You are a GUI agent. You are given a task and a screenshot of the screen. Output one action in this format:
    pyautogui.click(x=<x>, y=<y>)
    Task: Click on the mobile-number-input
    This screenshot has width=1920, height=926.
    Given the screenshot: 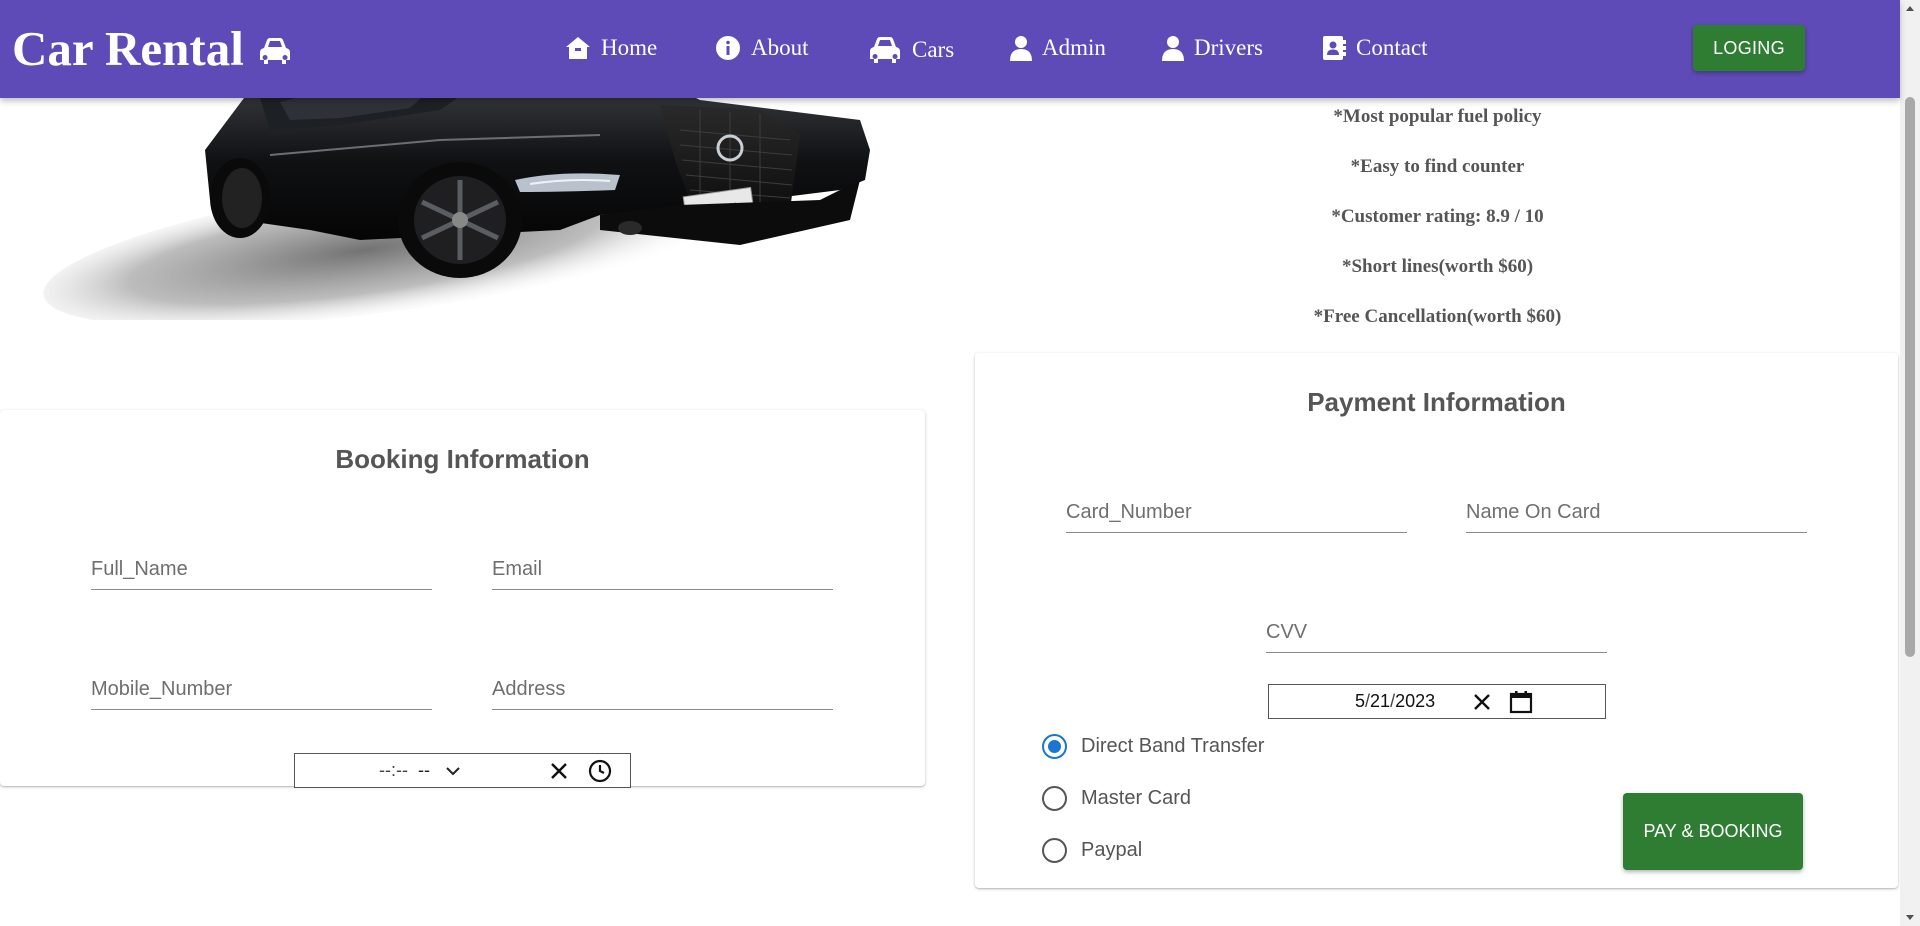 What is the action you would take?
    pyautogui.click(x=261, y=689)
    